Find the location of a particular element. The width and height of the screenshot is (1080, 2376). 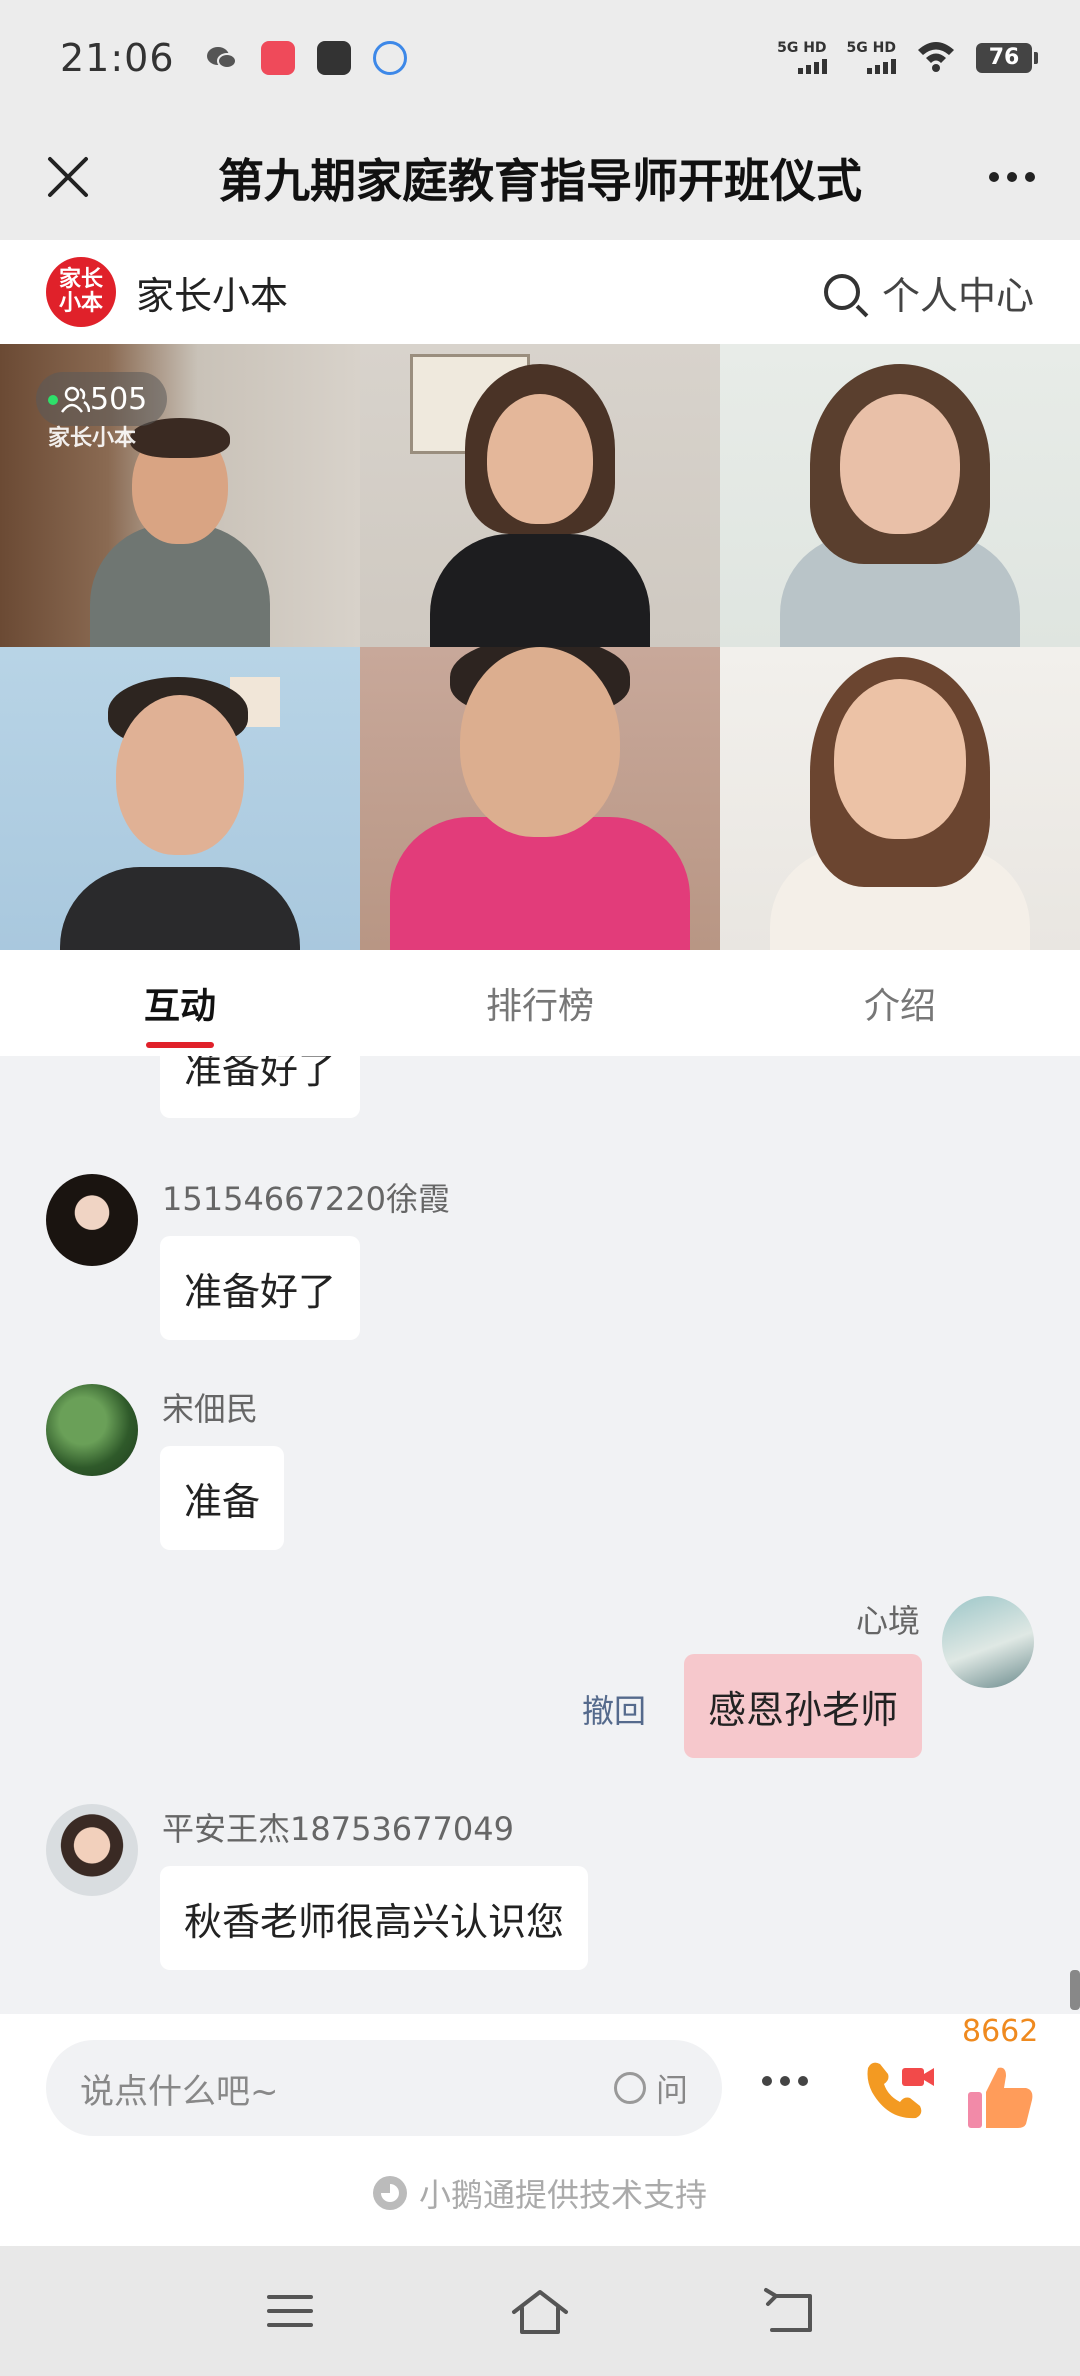

like-count: 8662 is located at coordinates (1000, 2031).